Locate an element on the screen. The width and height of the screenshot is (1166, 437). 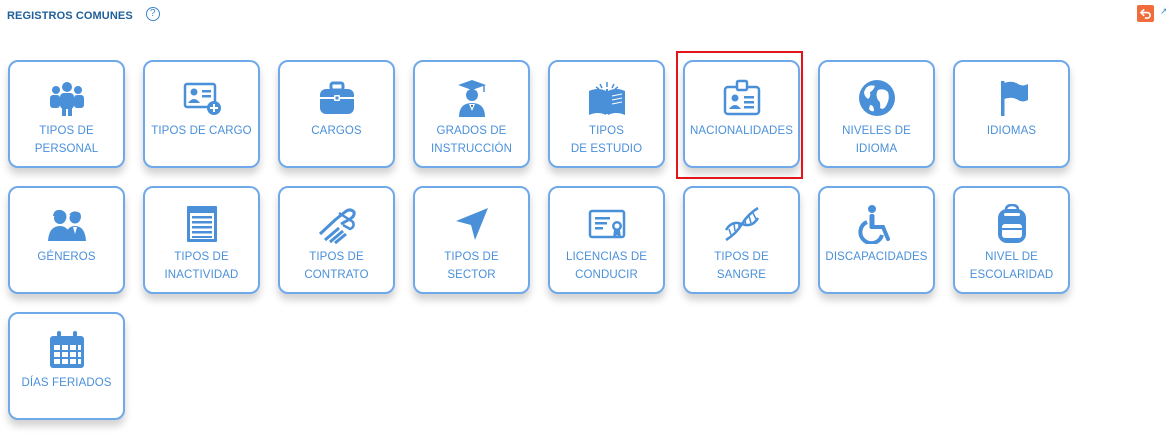
tile-label-line: IDIOMAS is located at coordinates (1011, 131).